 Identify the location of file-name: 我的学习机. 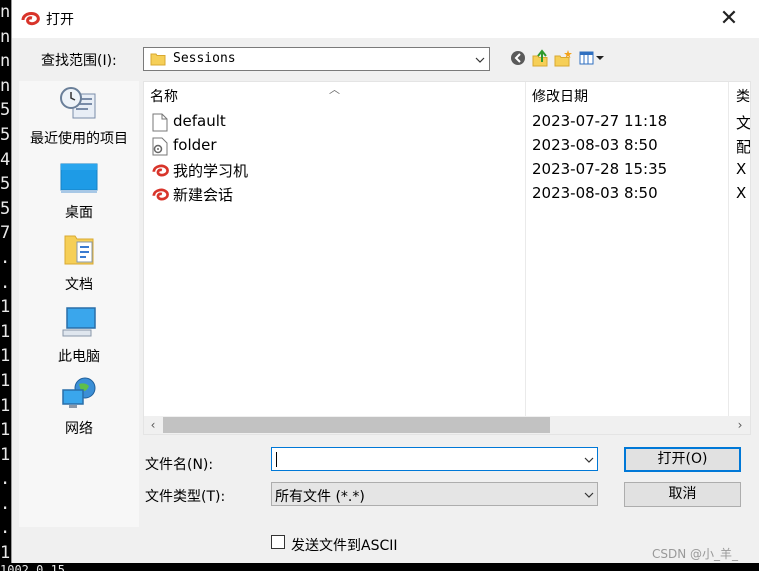
(211, 171).